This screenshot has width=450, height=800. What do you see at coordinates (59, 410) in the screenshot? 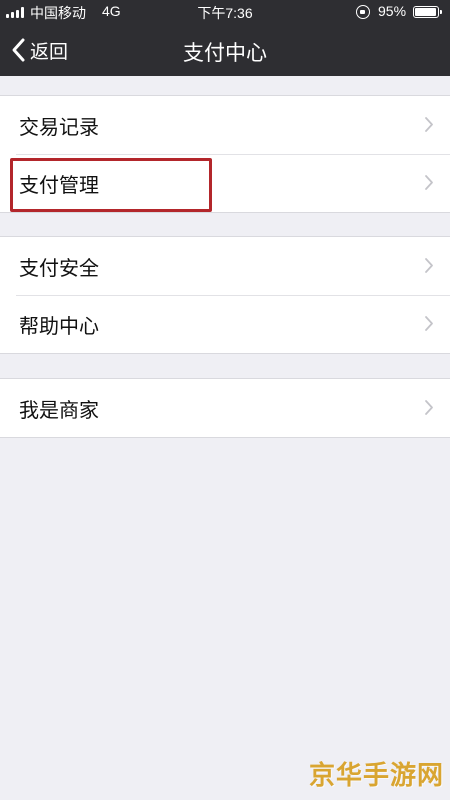
I see `menu-item-label: 我是商家` at bounding box center [59, 410].